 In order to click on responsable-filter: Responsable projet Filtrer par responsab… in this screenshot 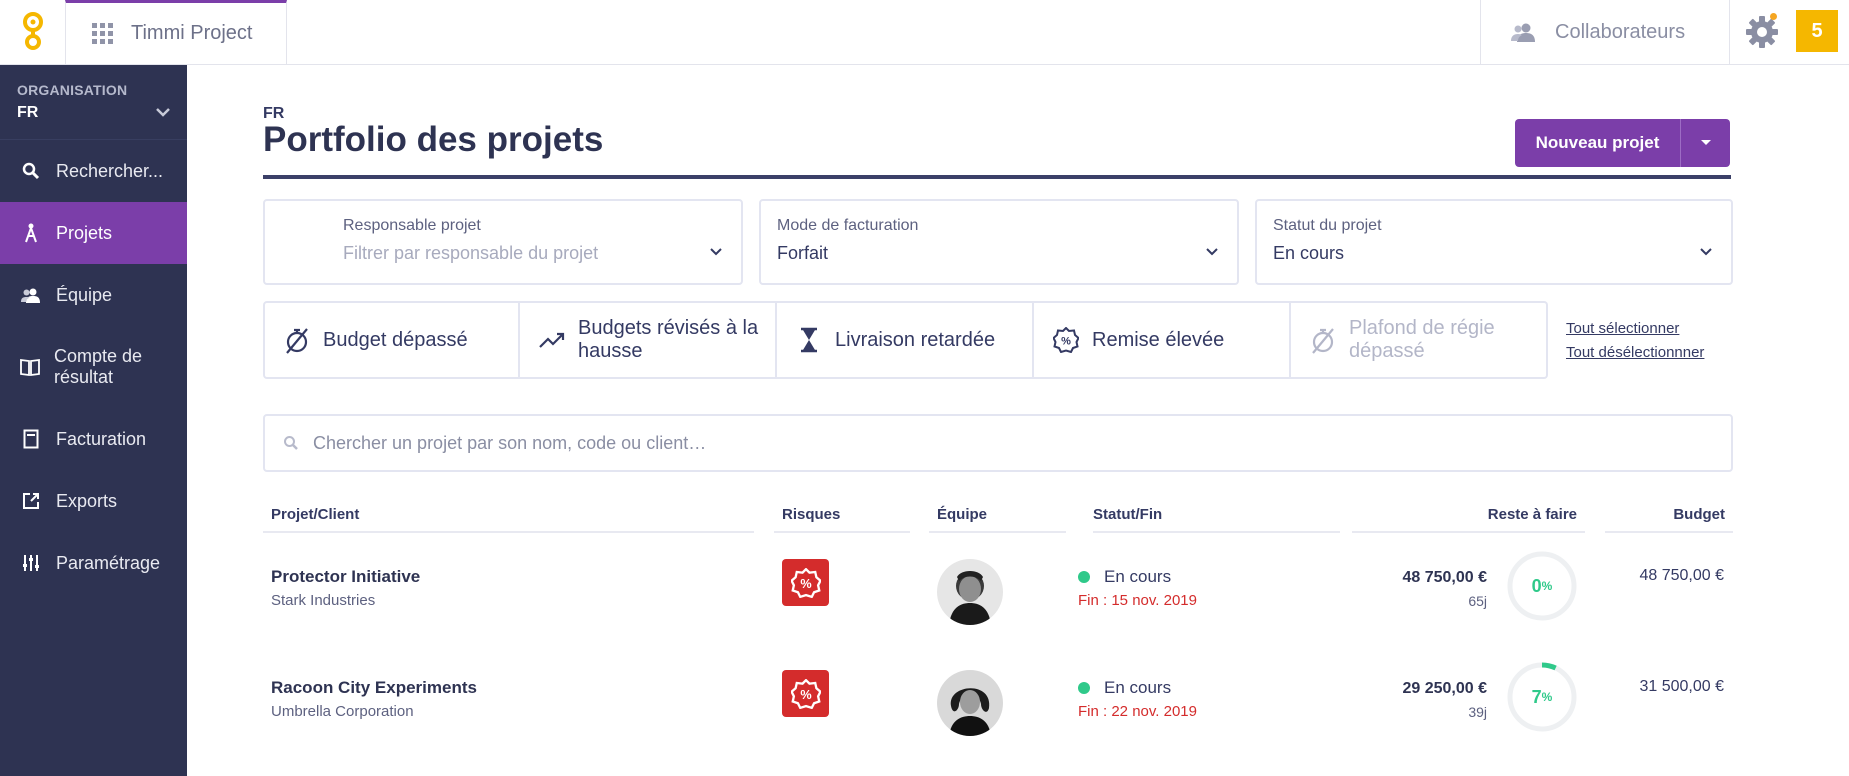, I will do `click(503, 242)`.